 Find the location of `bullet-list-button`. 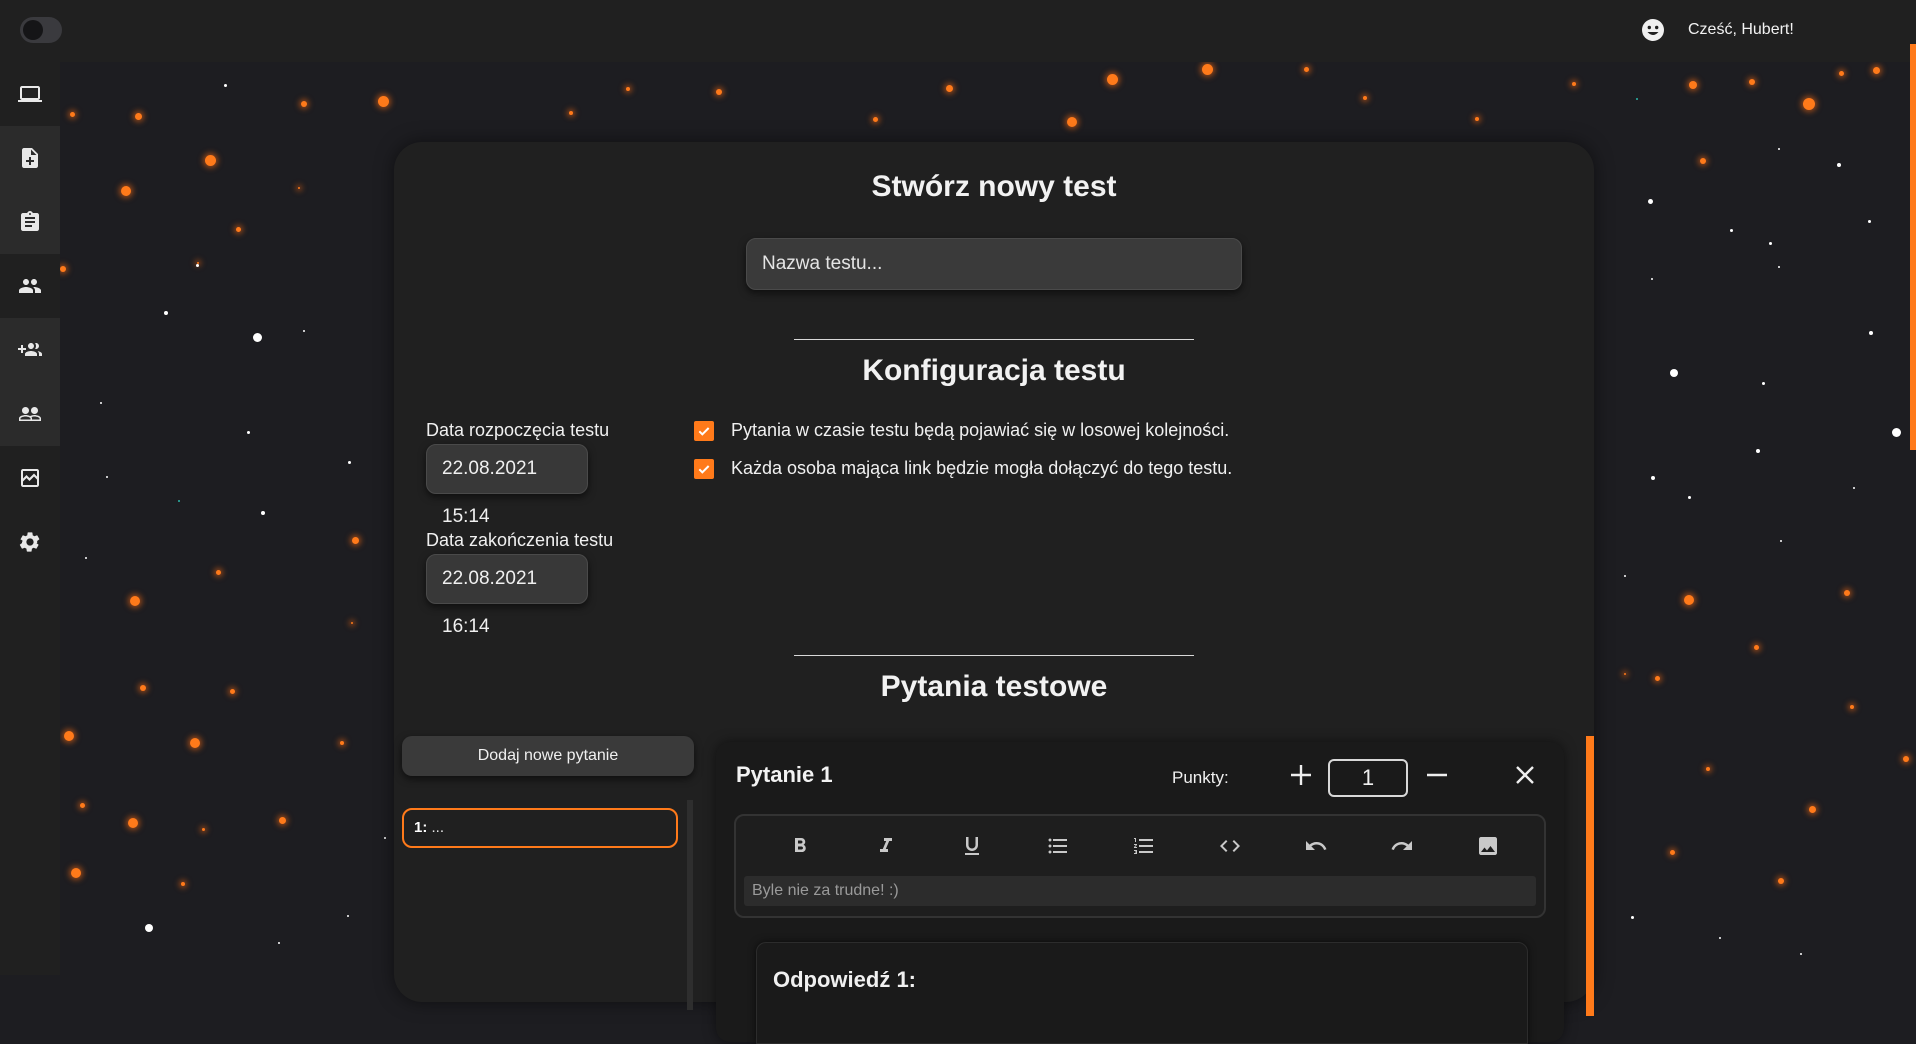

bullet-list-button is located at coordinates (1058, 846).